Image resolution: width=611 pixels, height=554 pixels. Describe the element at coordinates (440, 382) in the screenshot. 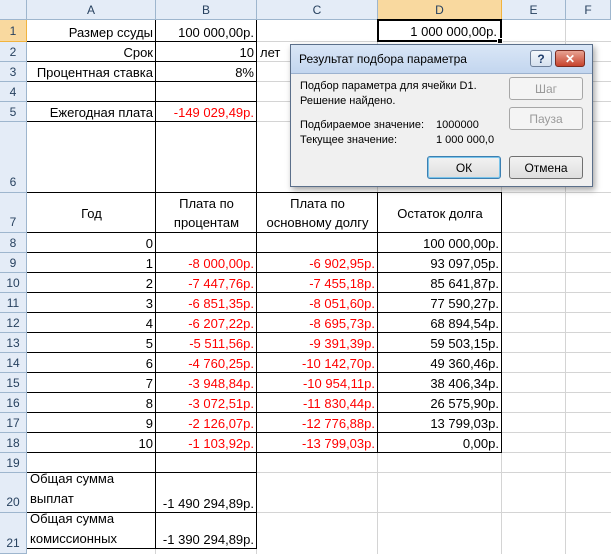

I see `balance-cell: 38 406,34р.` at that location.